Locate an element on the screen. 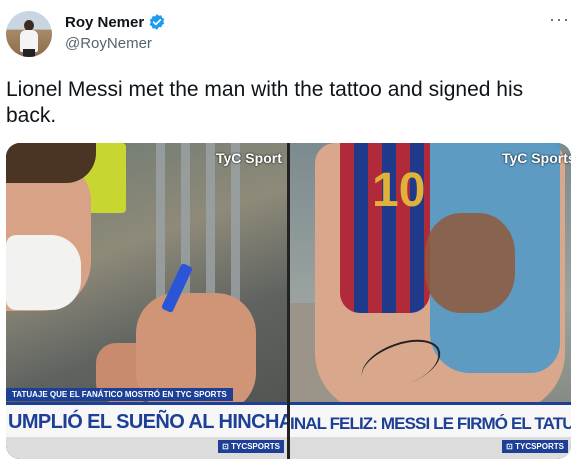 The height and width of the screenshot is (468, 575). more-options-icon: ··· is located at coordinates (559, 19).